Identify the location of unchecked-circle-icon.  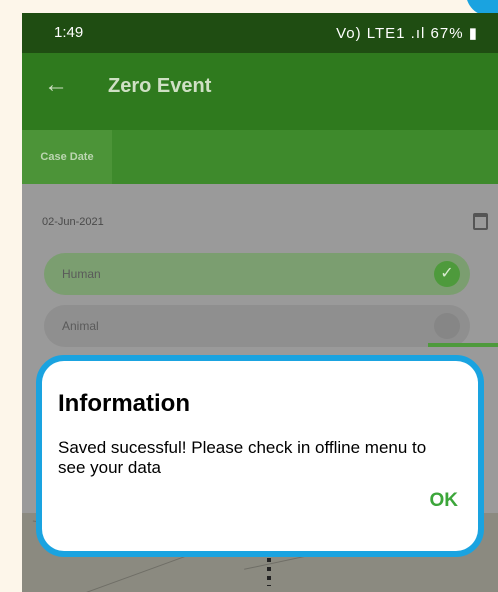
(447, 326).